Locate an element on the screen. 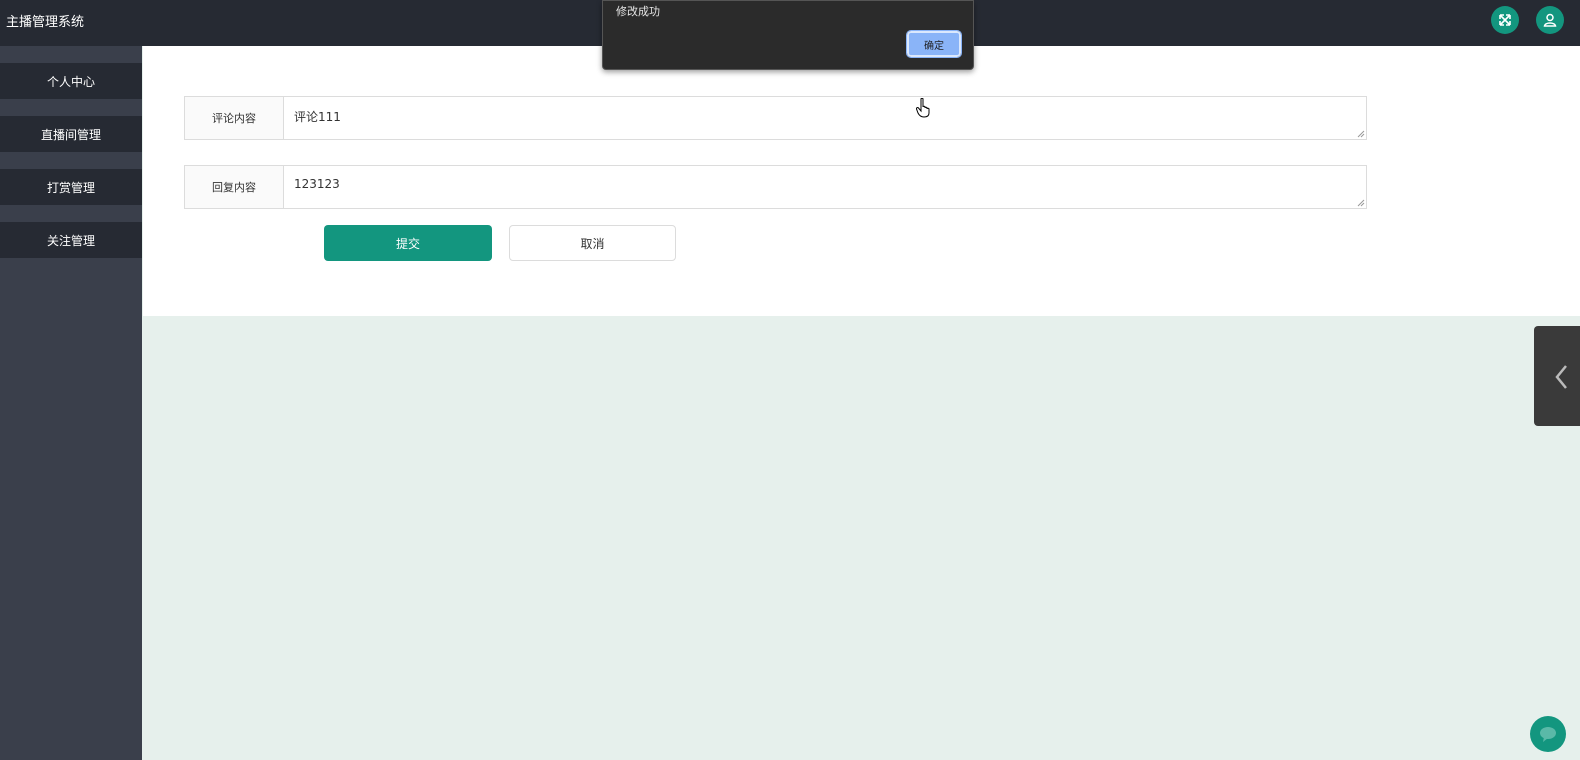 The image size is (1580, 760). alert-dialog: 修改成功 确定 is located at coordinates (788, 35).